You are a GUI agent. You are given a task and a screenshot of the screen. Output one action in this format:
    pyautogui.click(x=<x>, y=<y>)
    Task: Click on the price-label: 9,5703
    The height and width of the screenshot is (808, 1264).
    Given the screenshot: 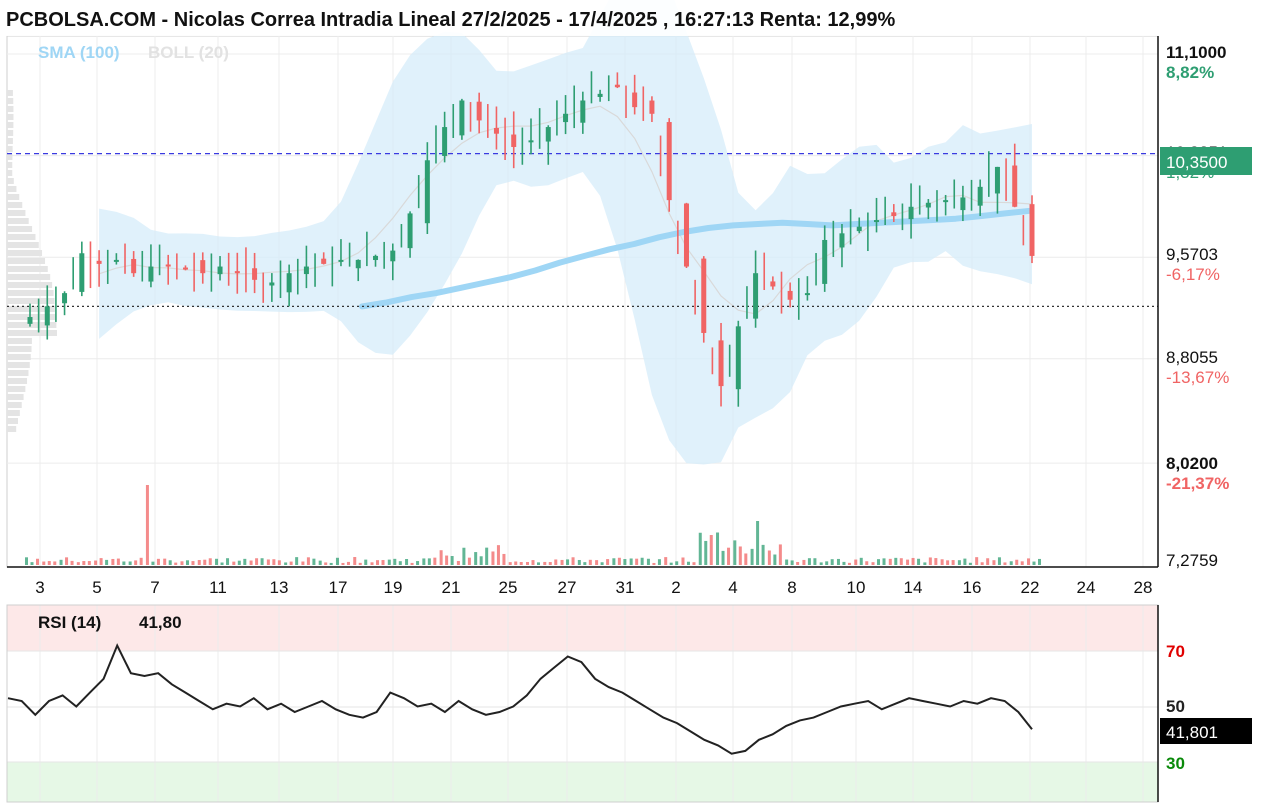 What is the action you would take?
    pyautogui.click(x=1192, y=254)
    